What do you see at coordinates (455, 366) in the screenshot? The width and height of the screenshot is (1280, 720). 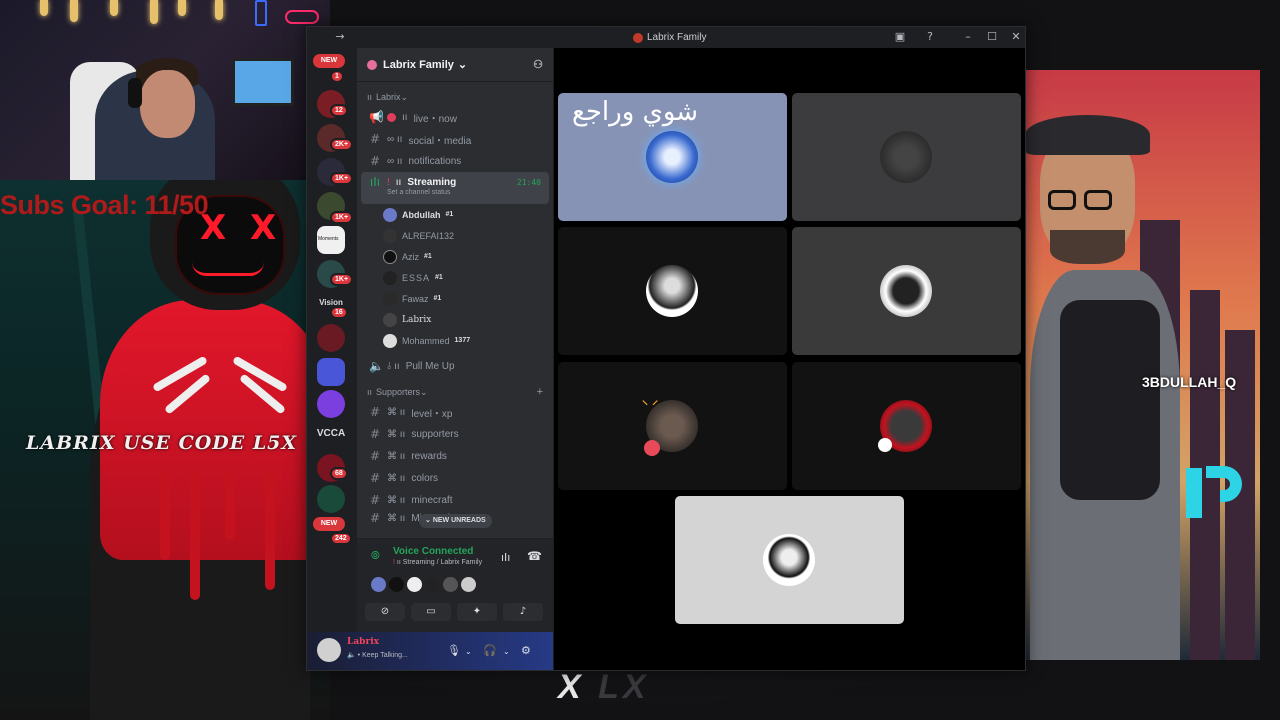 I see `channel-pull-me-up: 🔈 ⫰ ıı Pull Me Up` at bounding box center [455, 366].